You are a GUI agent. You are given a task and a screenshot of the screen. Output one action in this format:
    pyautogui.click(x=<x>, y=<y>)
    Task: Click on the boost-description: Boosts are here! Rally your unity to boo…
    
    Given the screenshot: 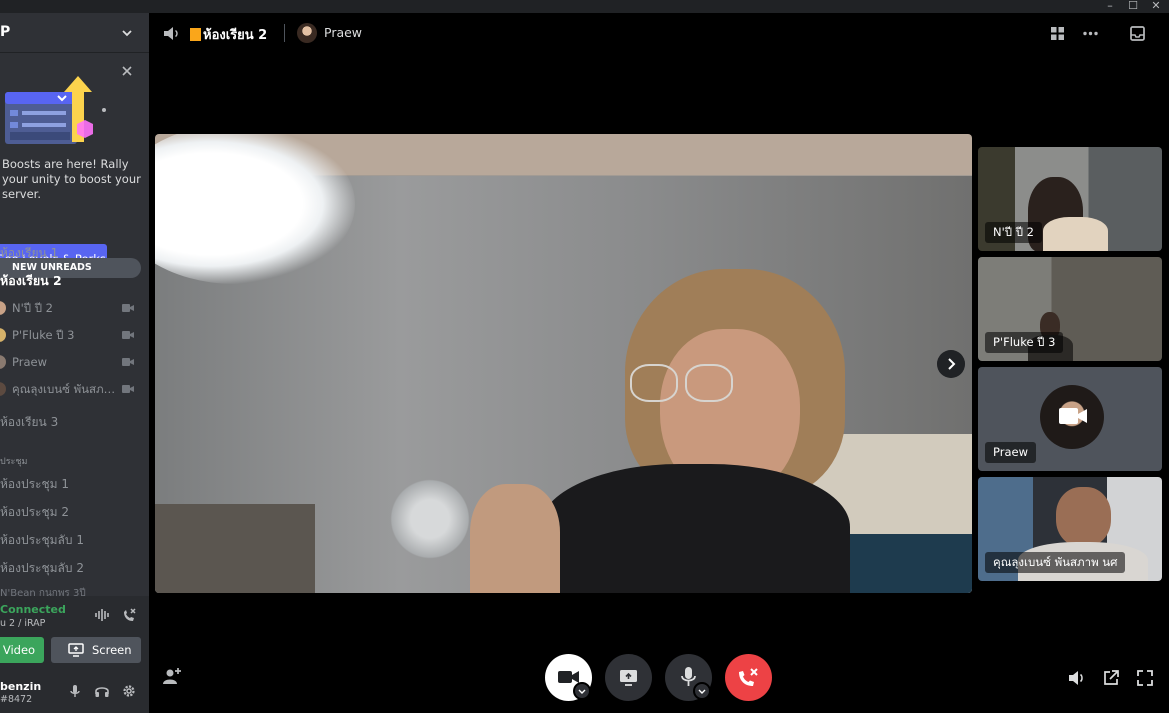 What is the action you would take?
    pyautogui.click(x=71, y=179)
    